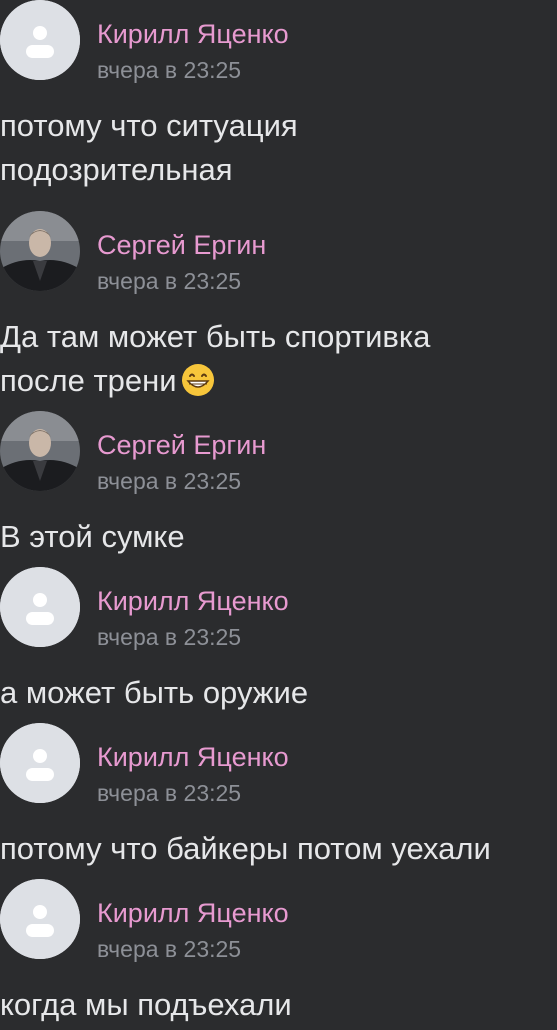 The width and height of the screenshot is (557, 1030). What do you see at coordinates (154, 692) in the screenshot?
I see `message-text: а может быть оружие` at bounding box center [154, 692].